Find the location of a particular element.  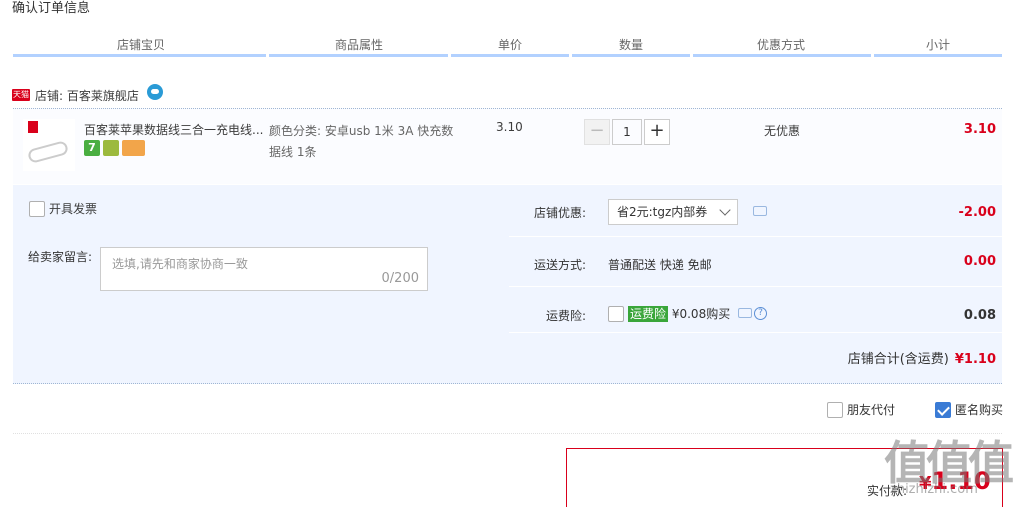

quantity-stepper: − 1 + is located at coordinates (627, 132).